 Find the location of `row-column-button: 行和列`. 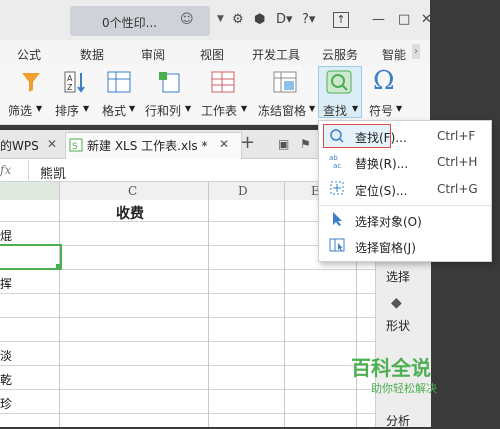

row-column-button: 行和列 is located at coordinates (163, 110).